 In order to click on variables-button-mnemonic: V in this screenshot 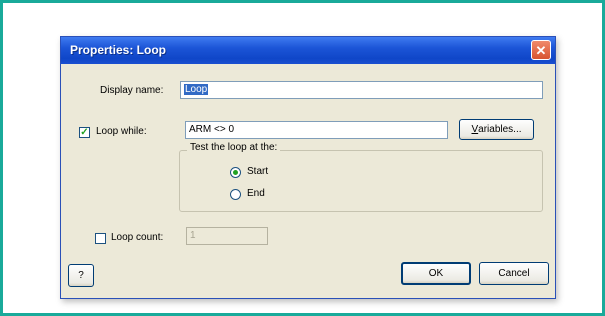, I will do `click(475, 129)`.